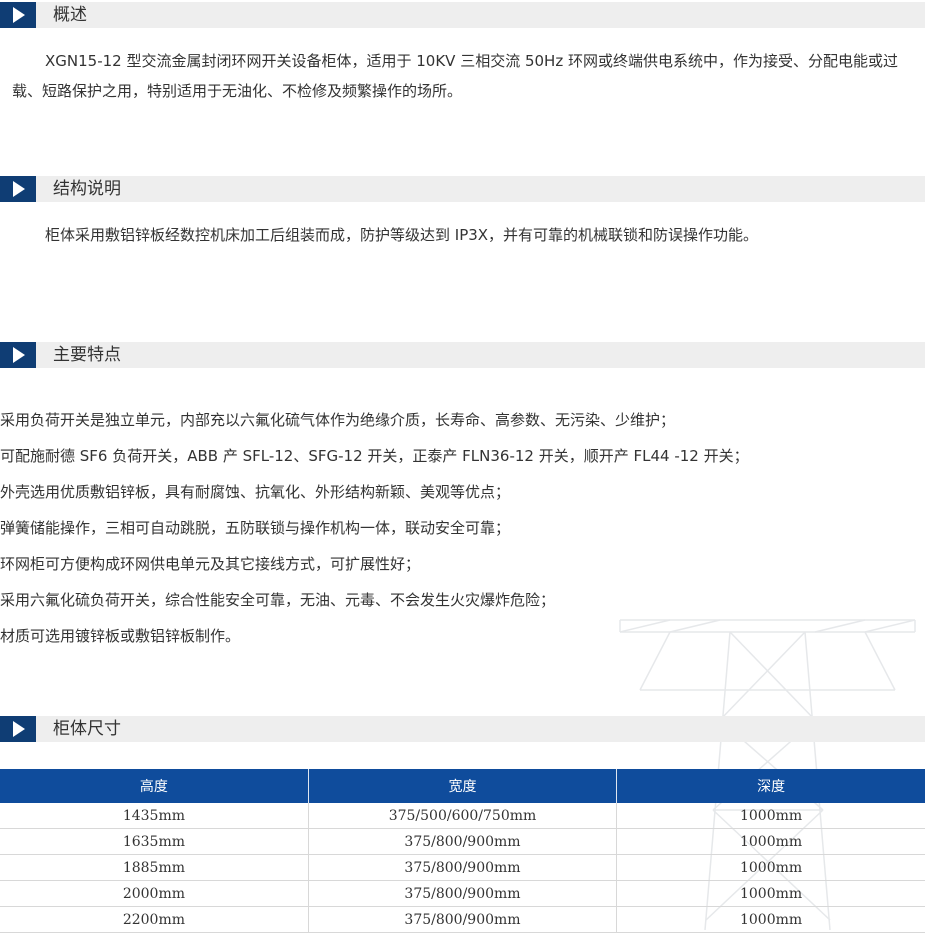  What do you see at coordinates (154, 786) in the screenshot?
I see `column-header-height: 高度` at bounding box center [154, 786].